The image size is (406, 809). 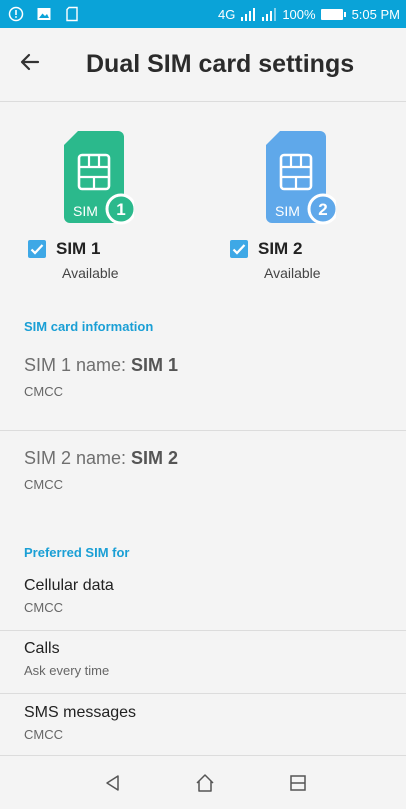 I want to click on sim1-card-icon: SIM 1, so click(x=100, y=178).